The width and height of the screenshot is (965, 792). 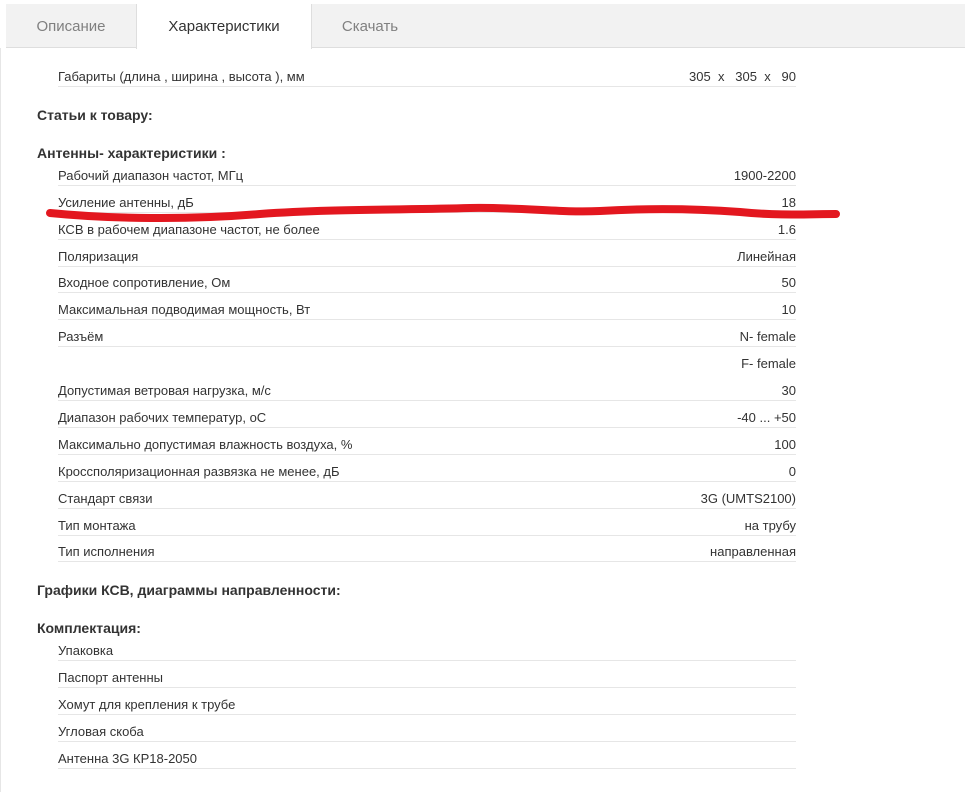 I want to click on kit-item: Хомут для крепления к трубе, so click(x=427, y=706).